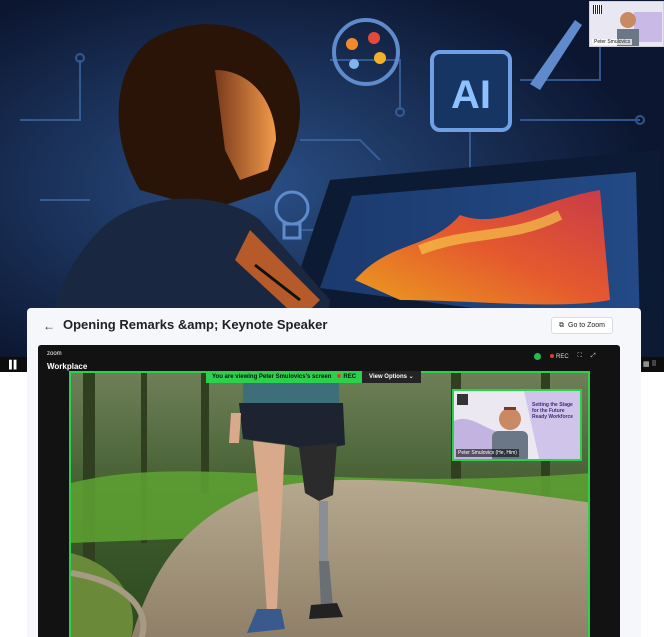 This screenshot has height=637, width=664. What do you see at coordinates (49, 326) in the screenshot?
I see `back-arrow-icon: ←` at bounding box center [49, 326].